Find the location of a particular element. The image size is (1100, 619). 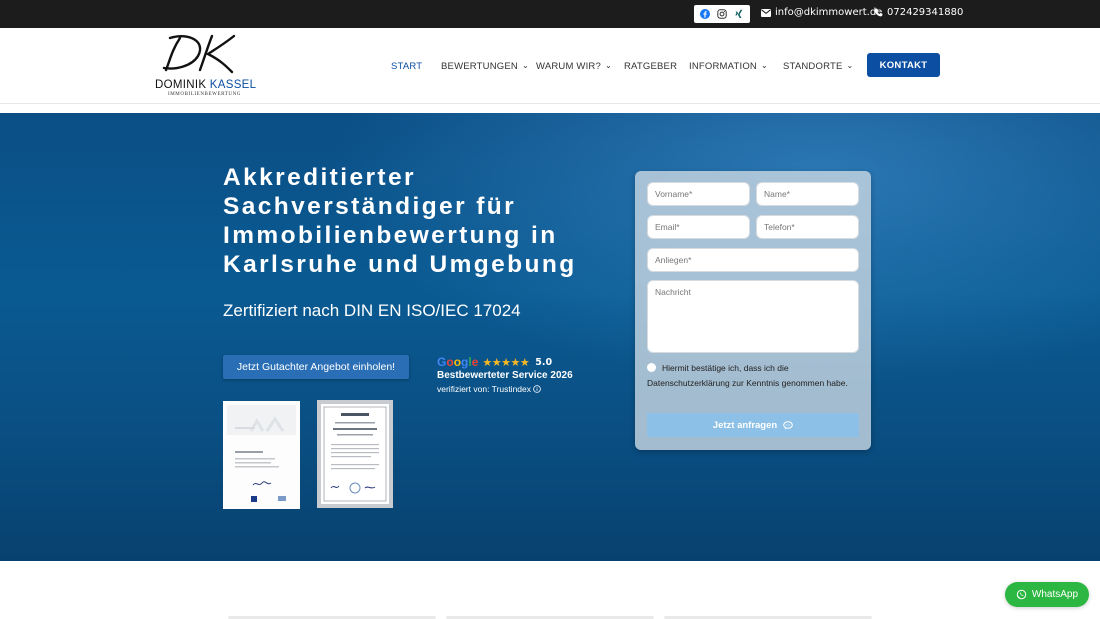

social-links is located at coordinates (722, 14).